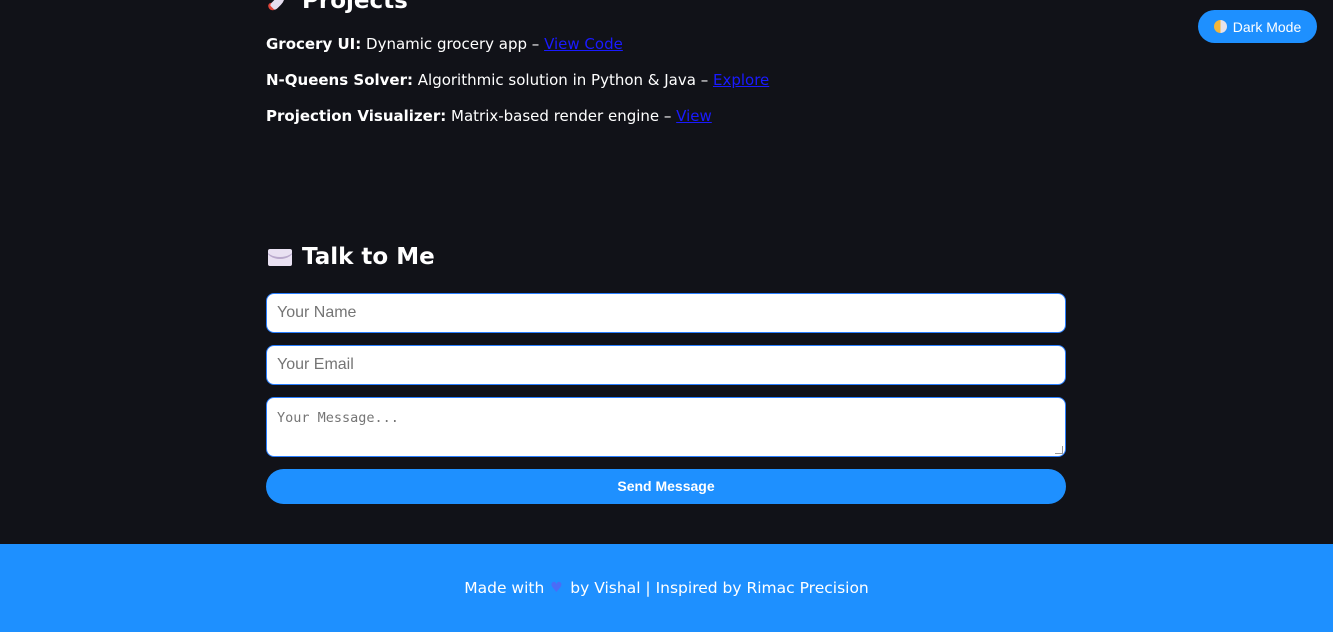  What do you see at coordinates (741, 80) in the screenshot?
I see `explore-link: Explore` at bounding box center [741, 80].